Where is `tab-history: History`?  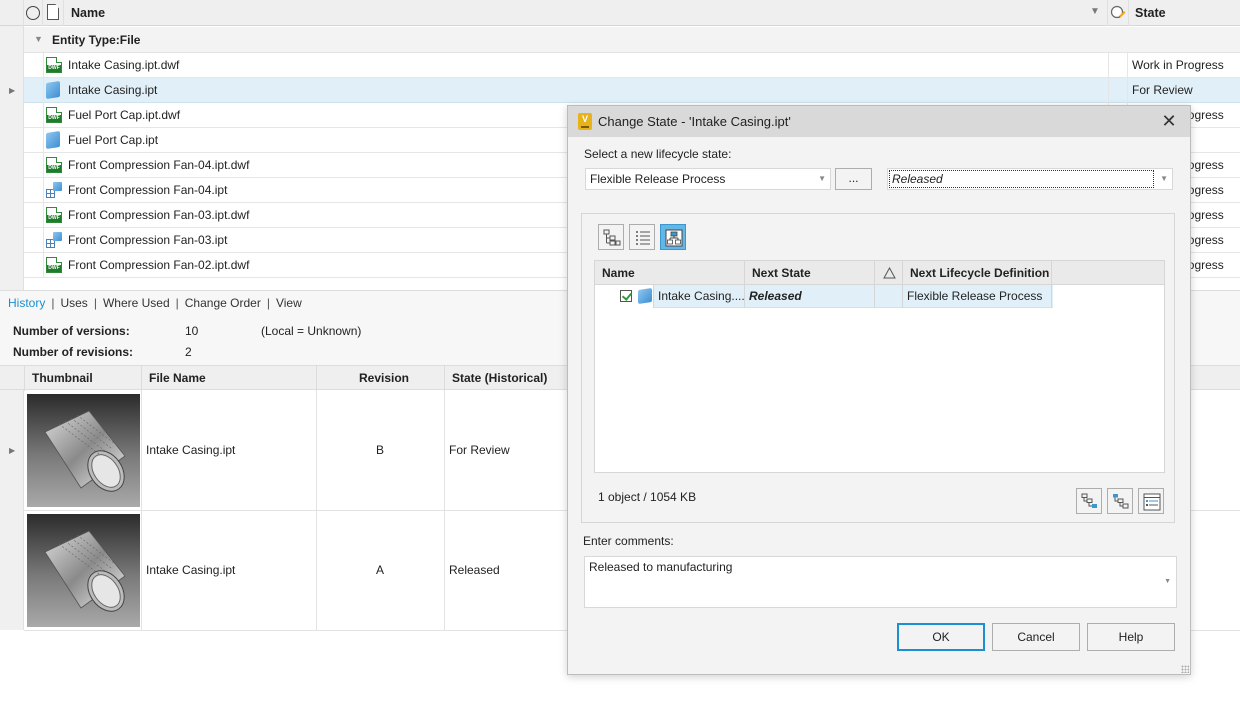
tab-history: History is located at coordinates (26, 303).